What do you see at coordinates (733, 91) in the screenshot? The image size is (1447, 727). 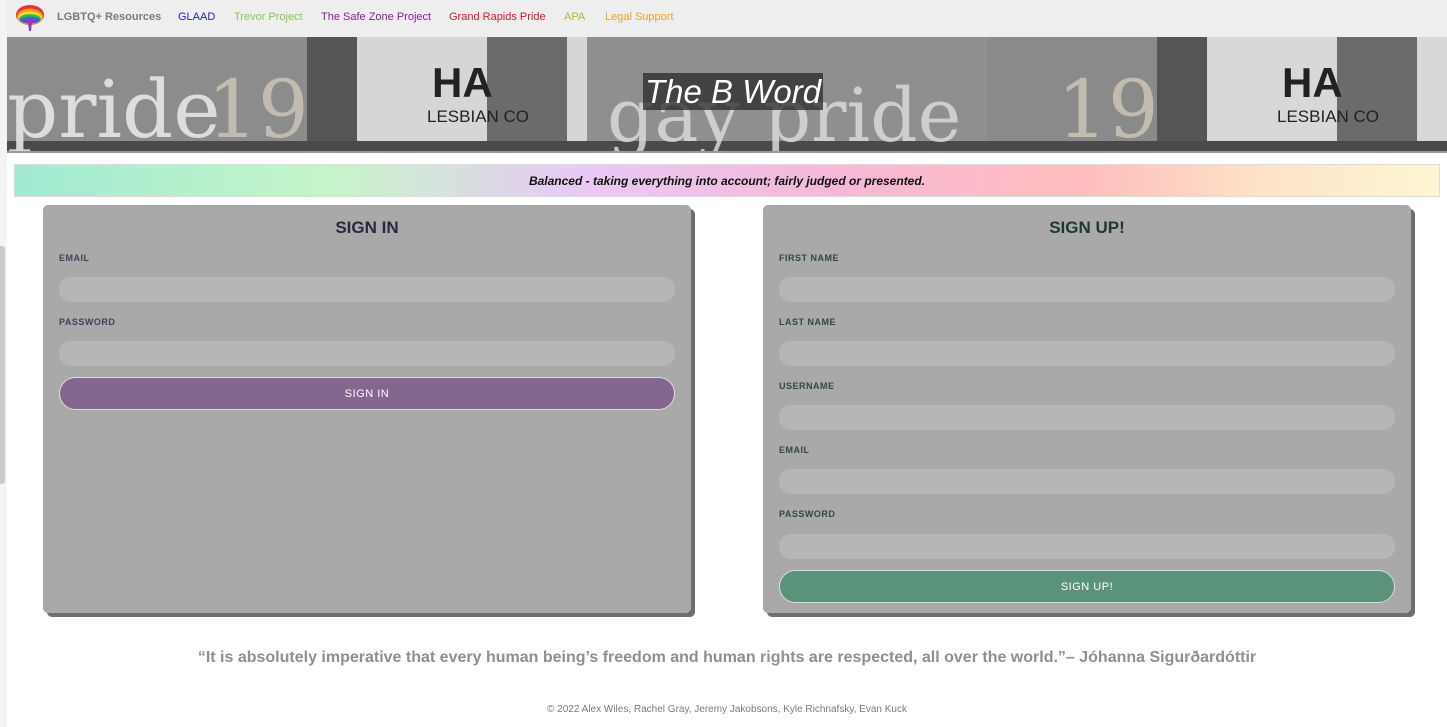 I see `page-title: The B Word` at bounding box center [733, 91].